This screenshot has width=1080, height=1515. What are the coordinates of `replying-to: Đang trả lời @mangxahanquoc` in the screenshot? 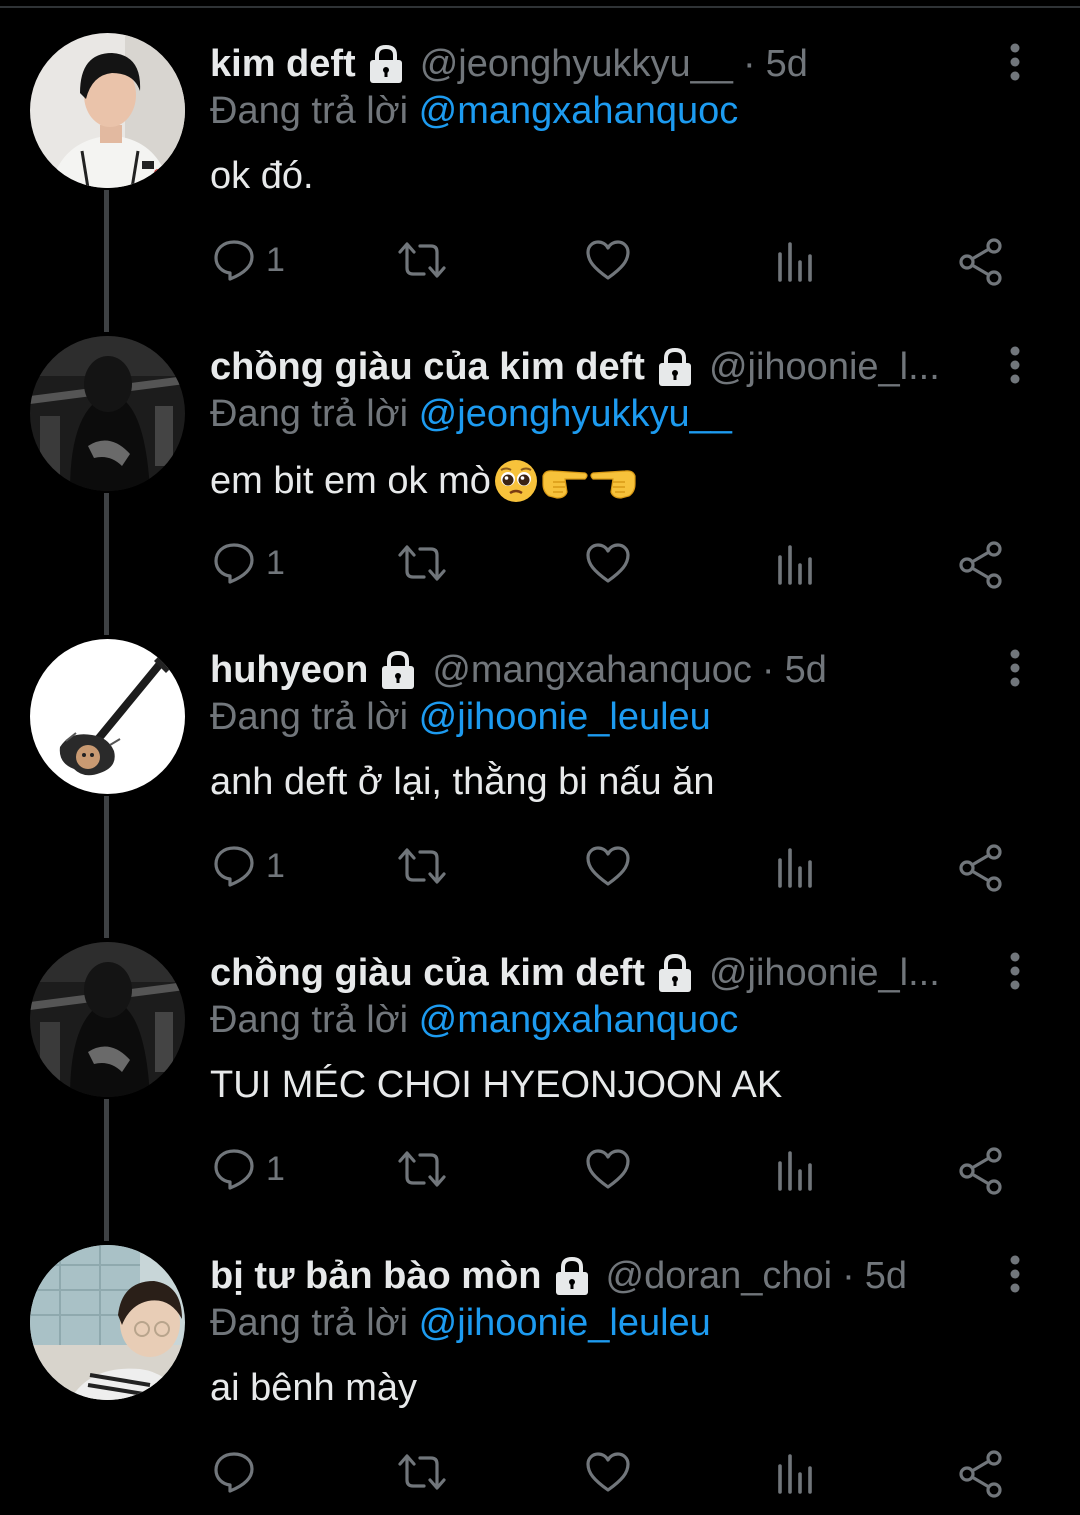 It's located at (474, 111).